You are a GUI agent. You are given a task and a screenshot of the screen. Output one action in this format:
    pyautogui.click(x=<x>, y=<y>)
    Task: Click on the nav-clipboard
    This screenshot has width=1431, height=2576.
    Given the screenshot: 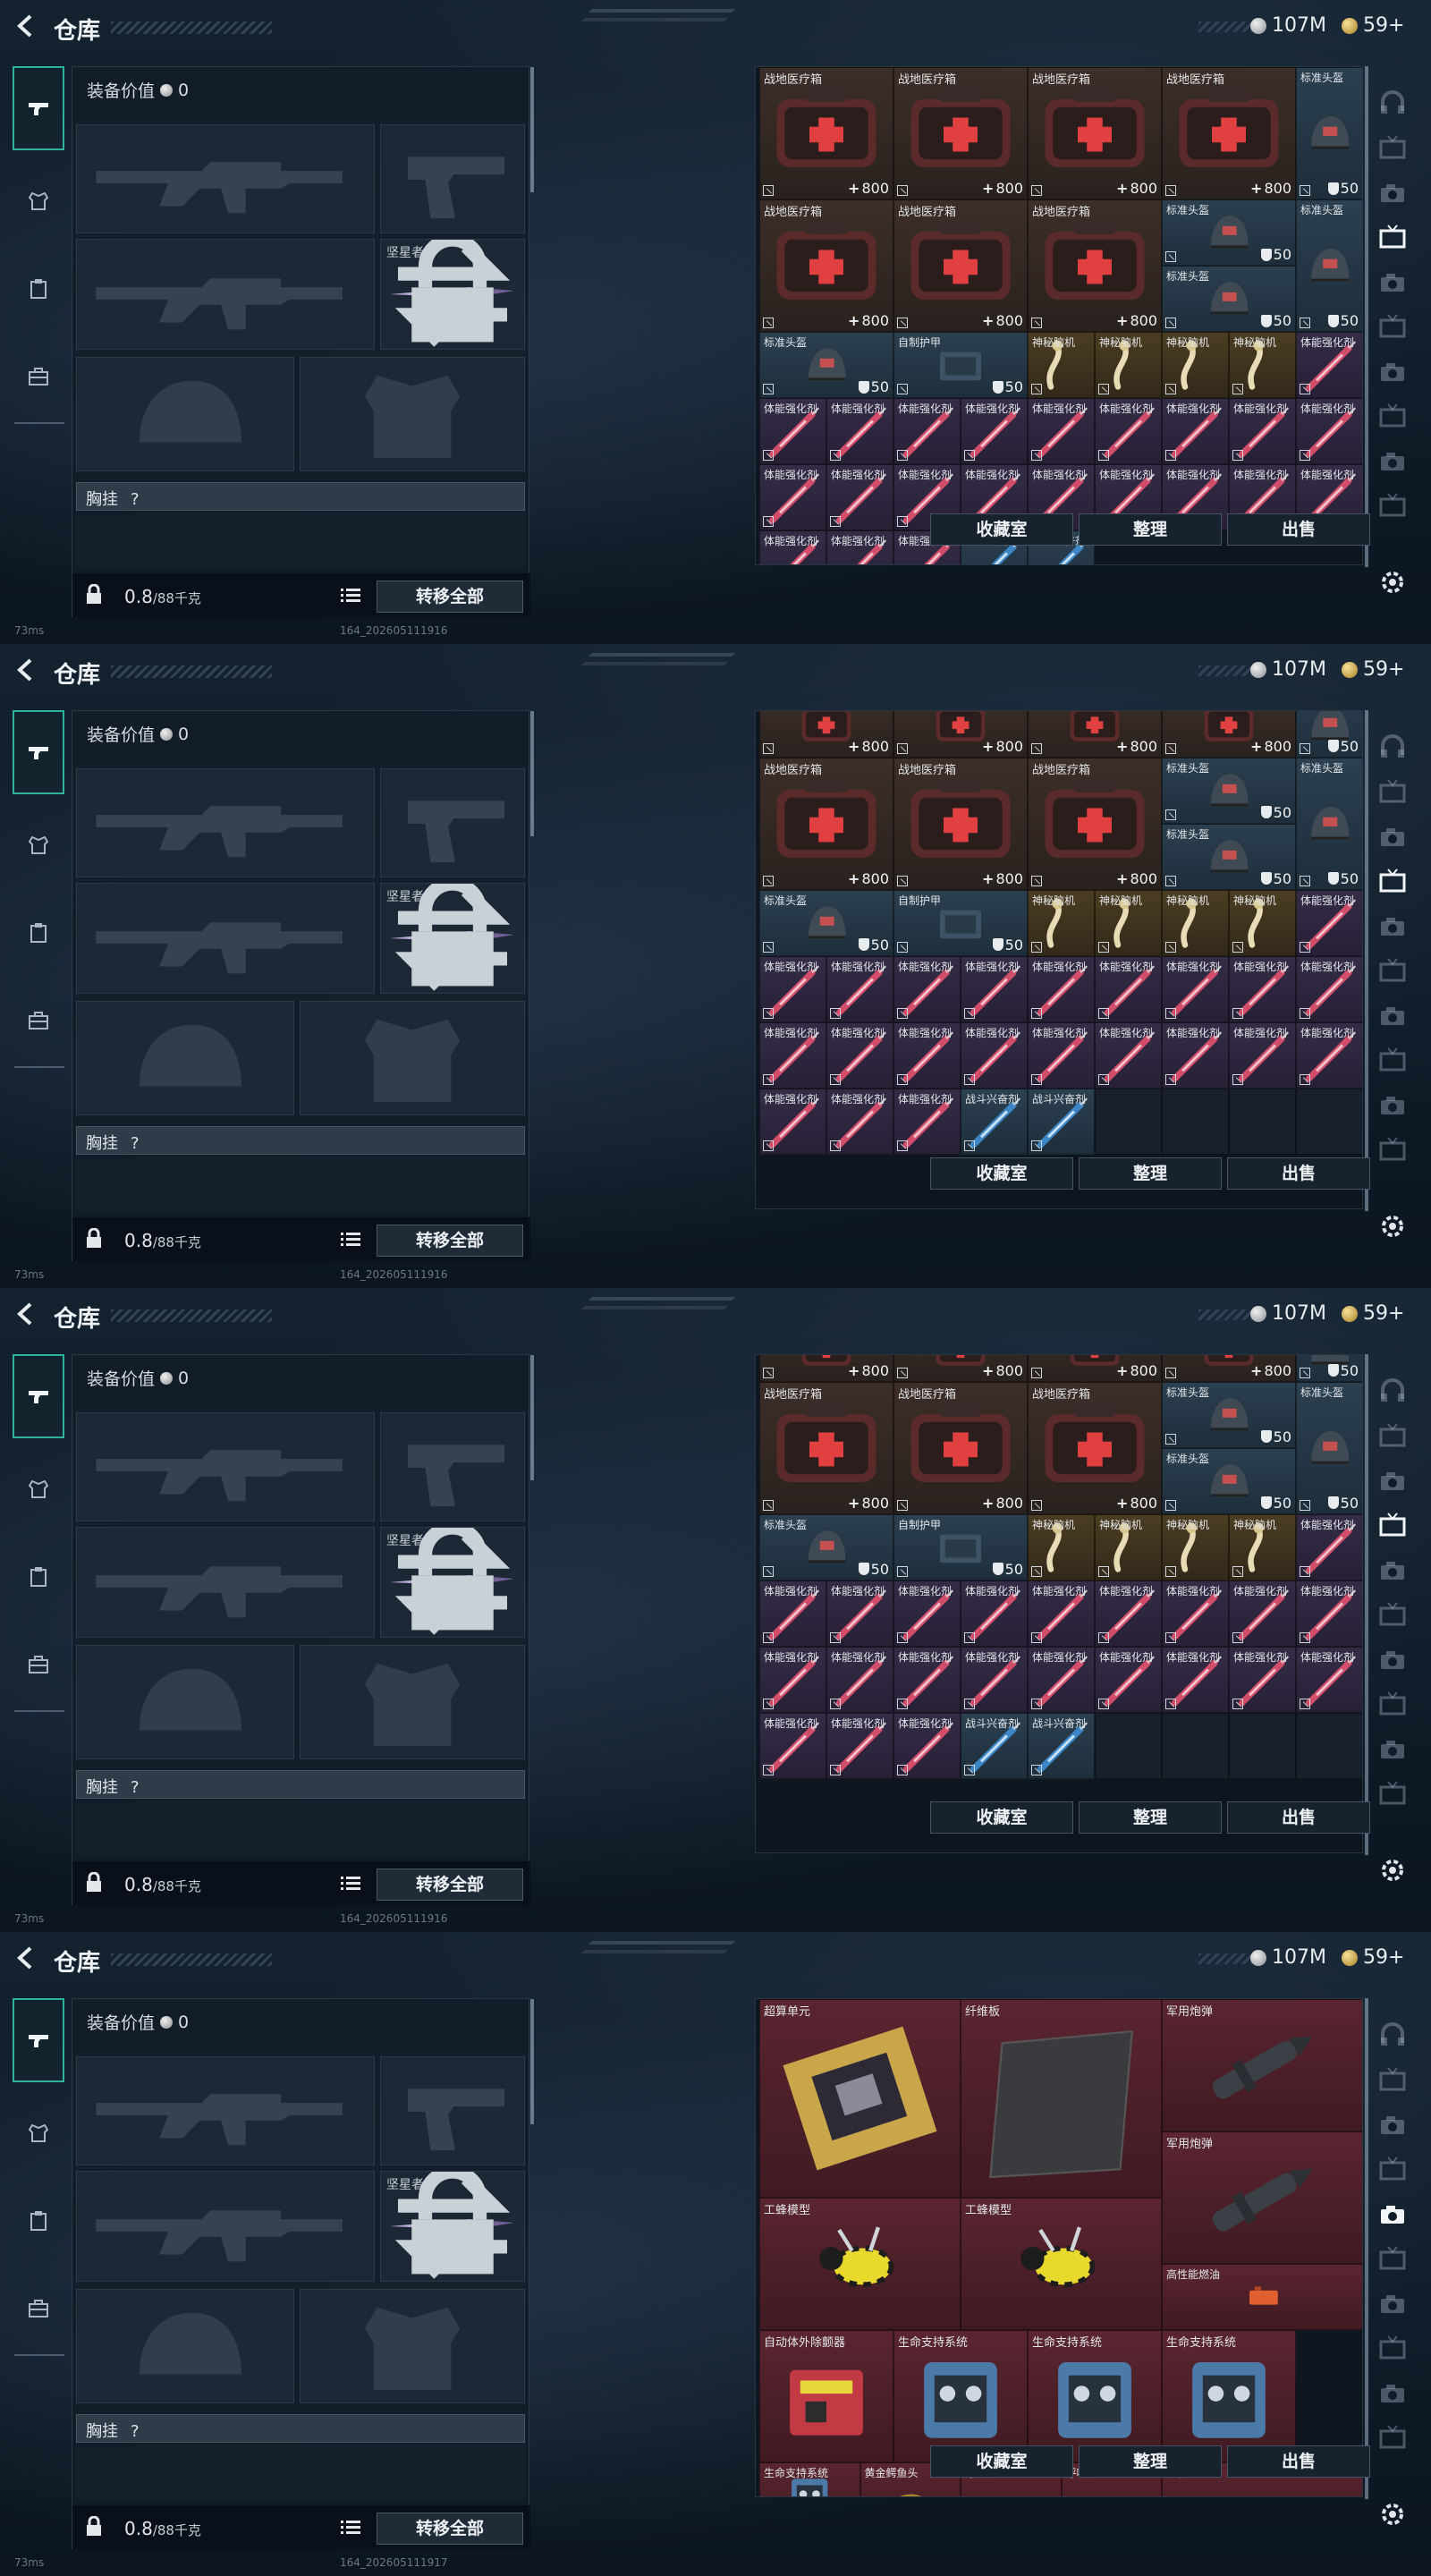 What is the action you would take?
    pyautogui.click(x=39, y=1577)
    